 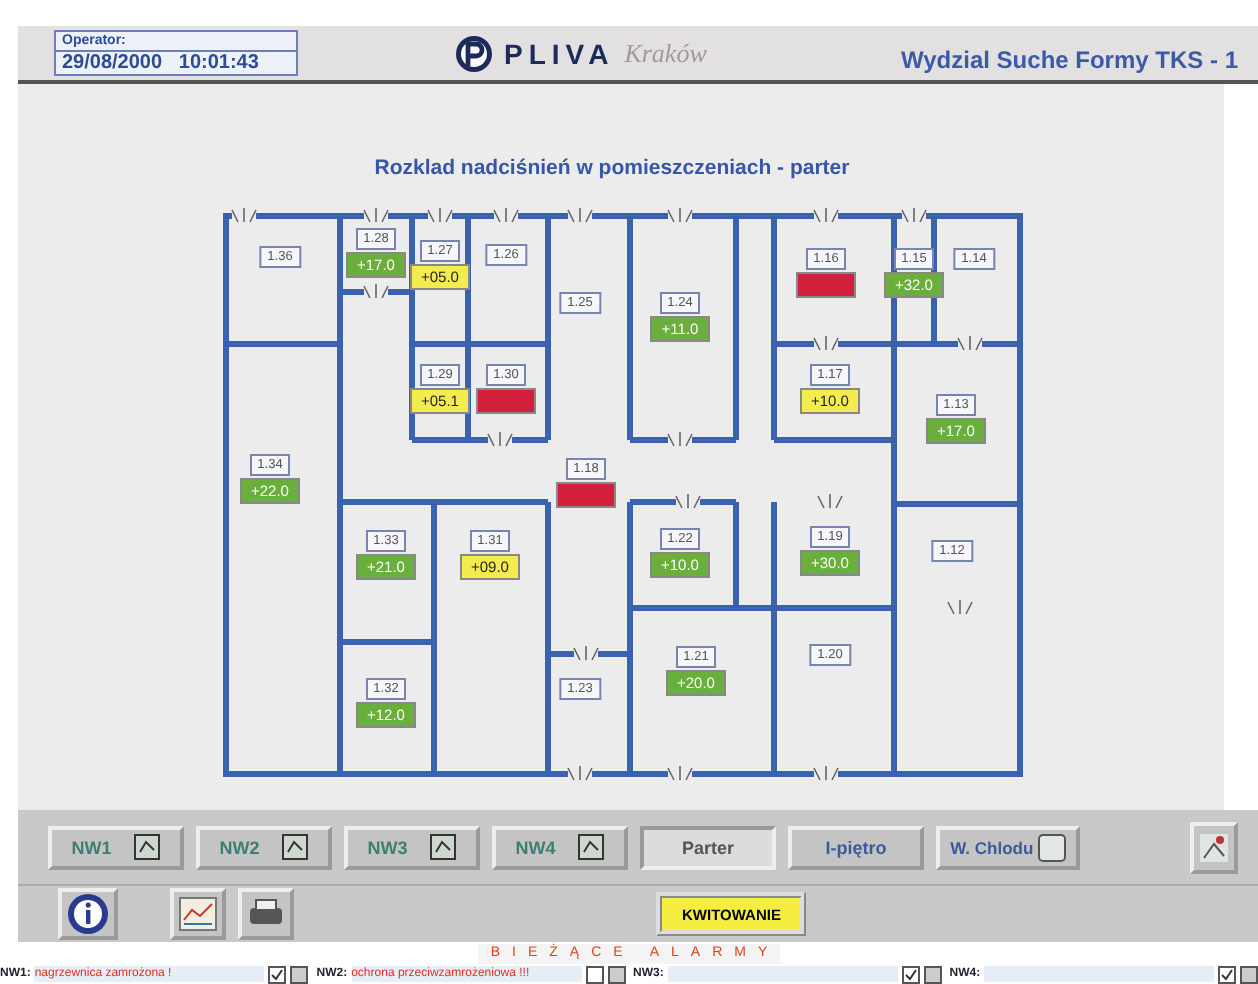 I want to click on printer-button, so click(x=266, y=914).